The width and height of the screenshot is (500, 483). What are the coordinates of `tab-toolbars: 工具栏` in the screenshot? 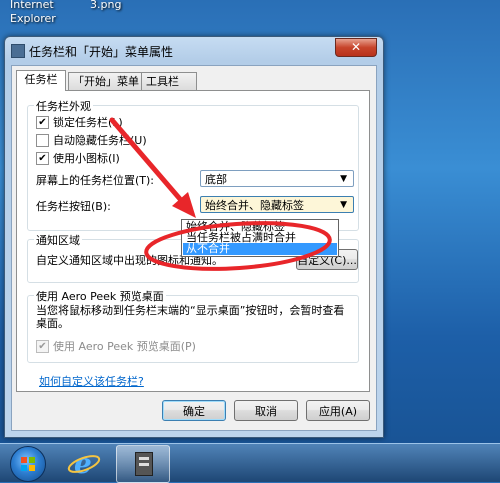 It's located at (169, 81).